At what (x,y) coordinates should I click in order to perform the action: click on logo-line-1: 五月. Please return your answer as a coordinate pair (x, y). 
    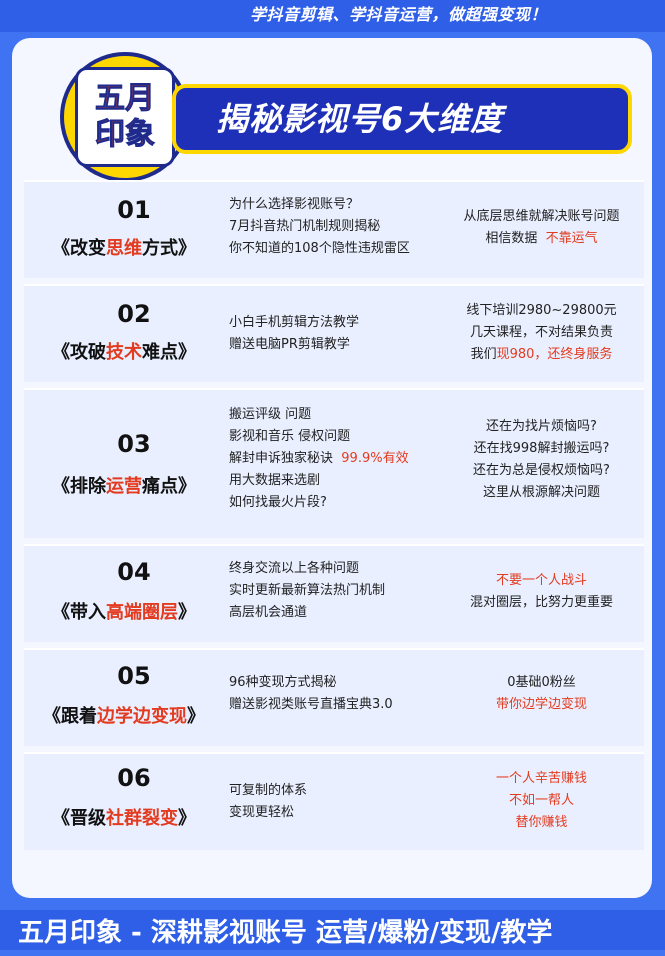
    Looking at the image, I should click on (125, 99).